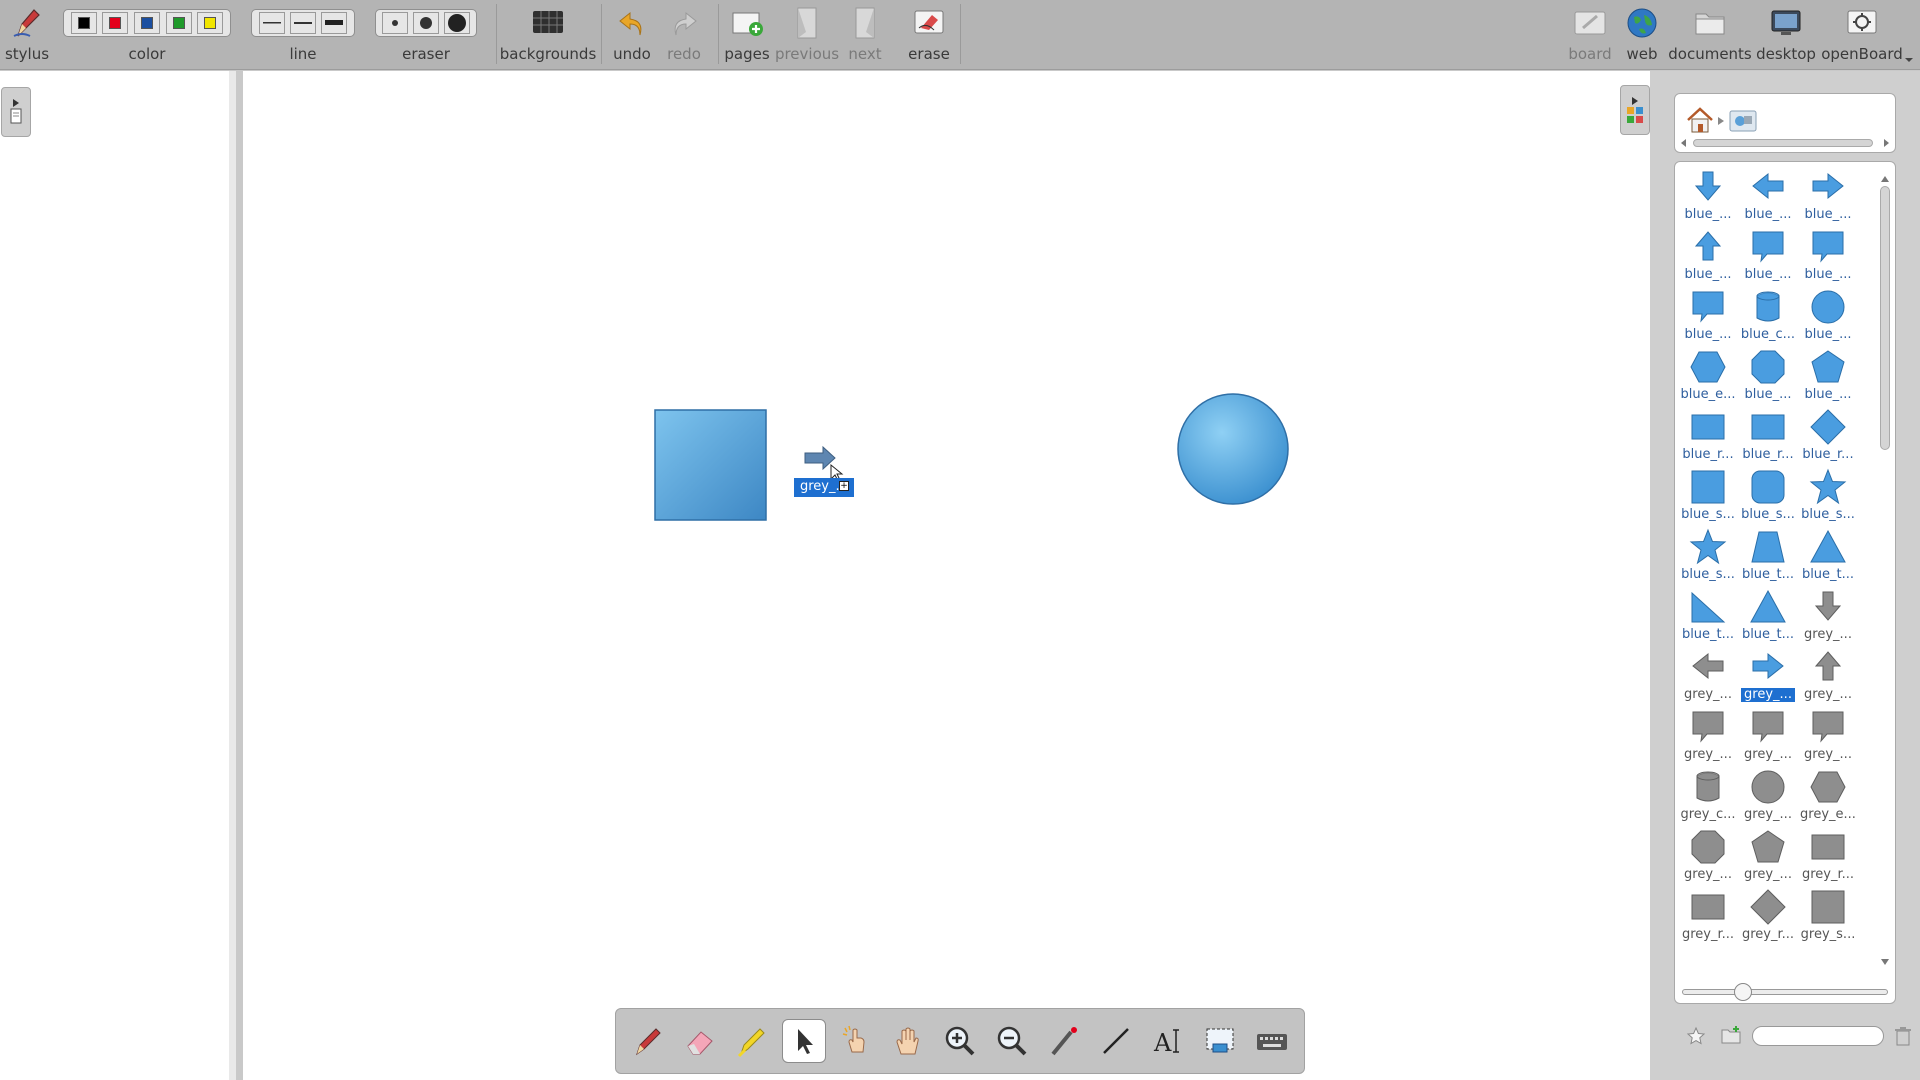 The height and width of the screenshot is (1080, 1920). I want to click on web-button: web, so click(1642, 35).